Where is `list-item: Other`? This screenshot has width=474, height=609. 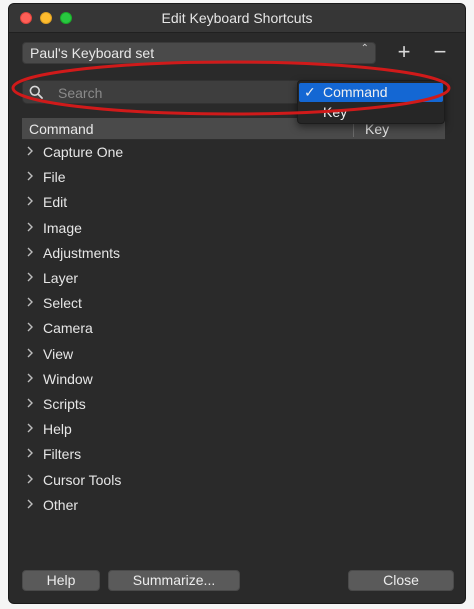 list-item: Other is located at coordinates (233, 505).